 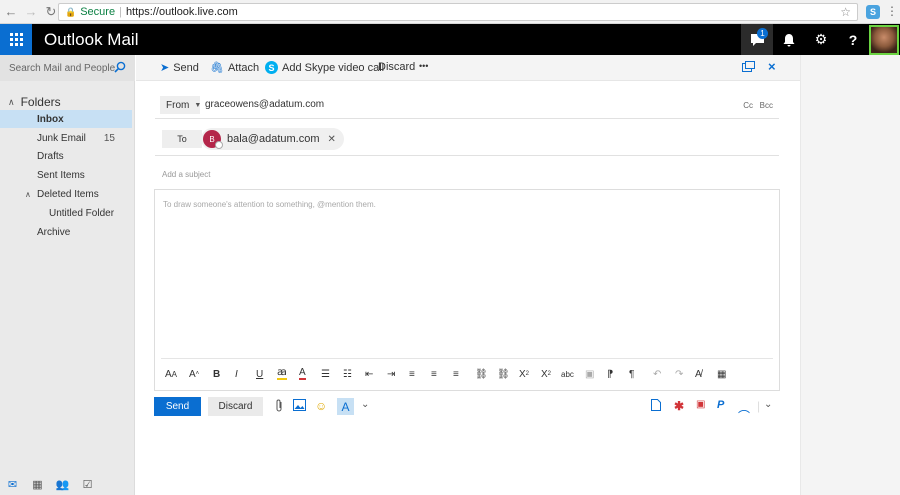 I want to click on tasks-icon: ☑, so click(x=87, y=484).